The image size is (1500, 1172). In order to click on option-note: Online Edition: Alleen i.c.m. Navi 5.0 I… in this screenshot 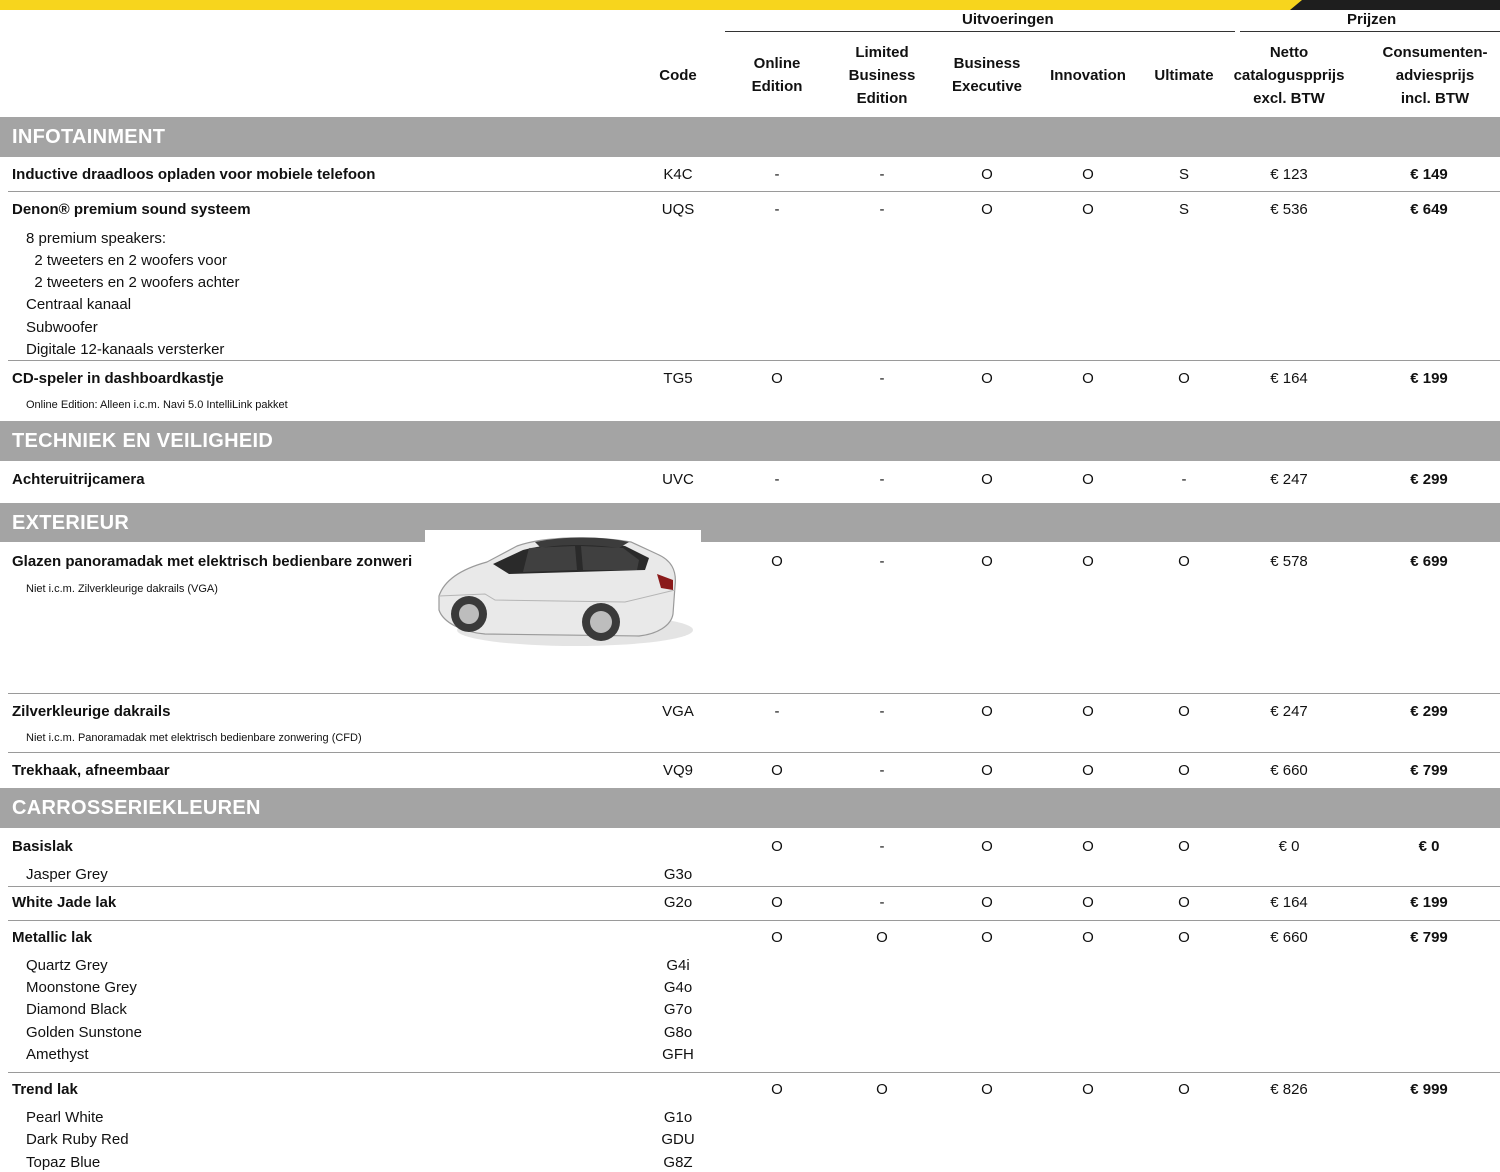, I will do `click(157, 405)`.